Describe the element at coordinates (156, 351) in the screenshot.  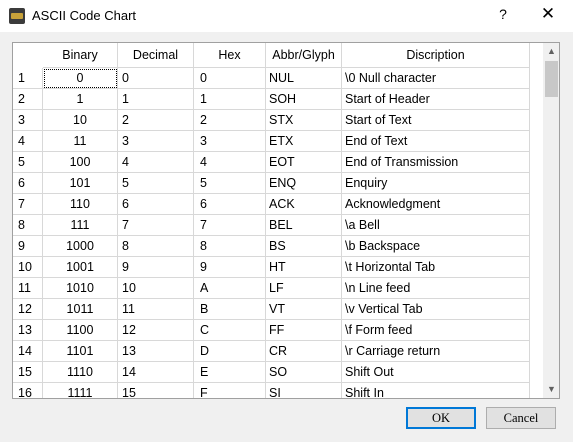
I see `cell-decimal: 13` at that location.